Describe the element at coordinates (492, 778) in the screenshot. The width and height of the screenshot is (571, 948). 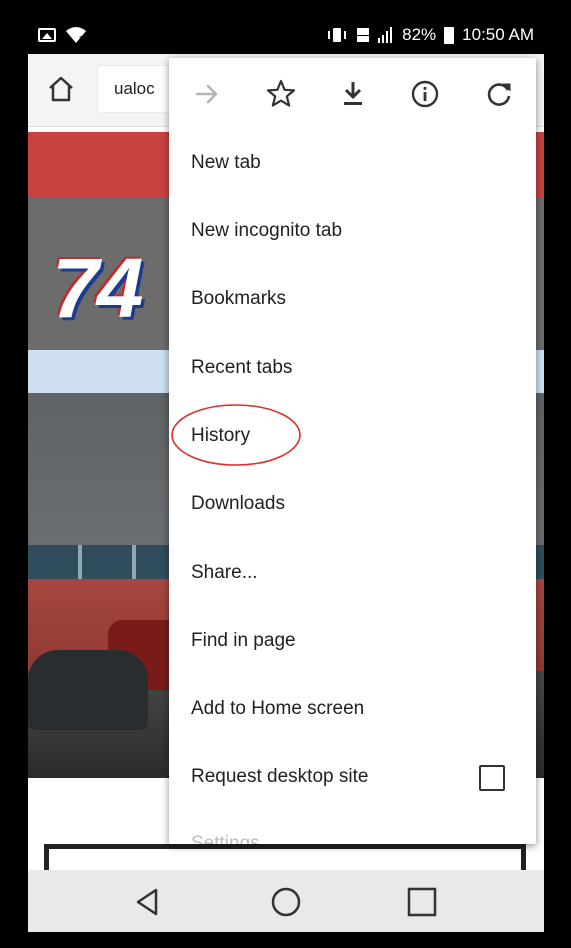
I see `request-desktop-site-checkbox` at that location.